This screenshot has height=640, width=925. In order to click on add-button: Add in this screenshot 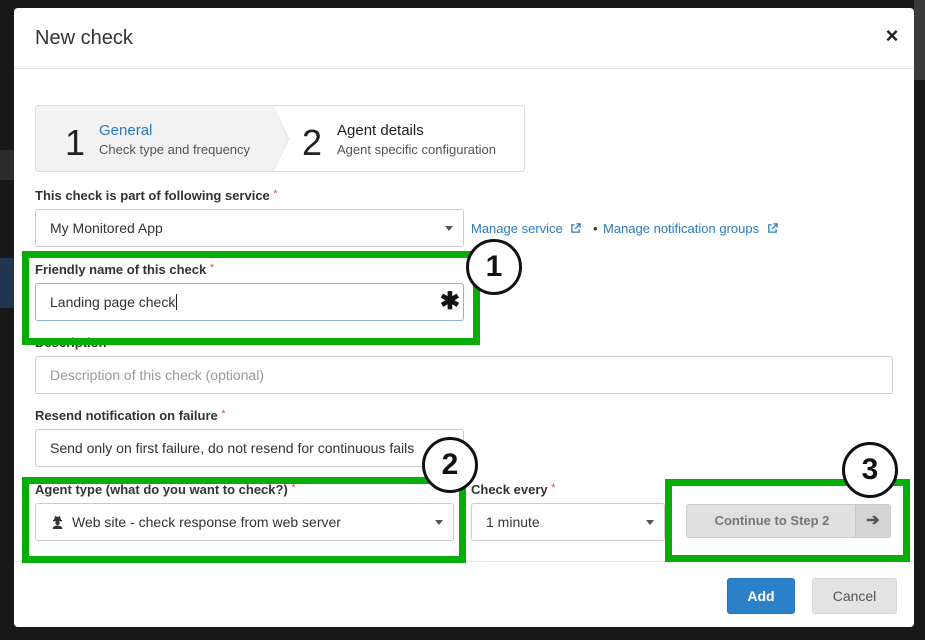, I will do `click(761, 596)`.